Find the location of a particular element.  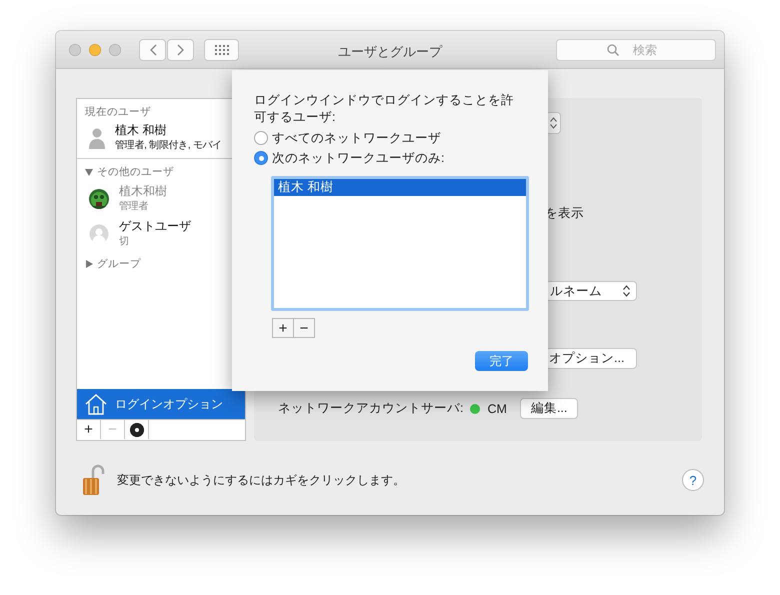

person-icon is located at coordinates (97, 138).